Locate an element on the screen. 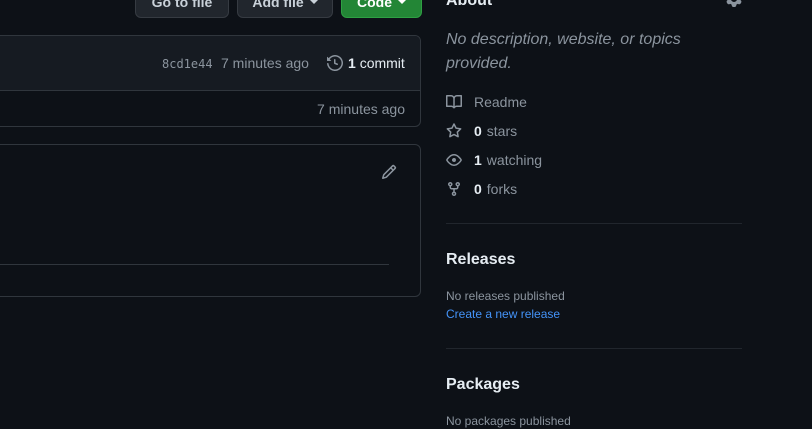  no-releases-text: No releases published is located at coordinates (505, 296).